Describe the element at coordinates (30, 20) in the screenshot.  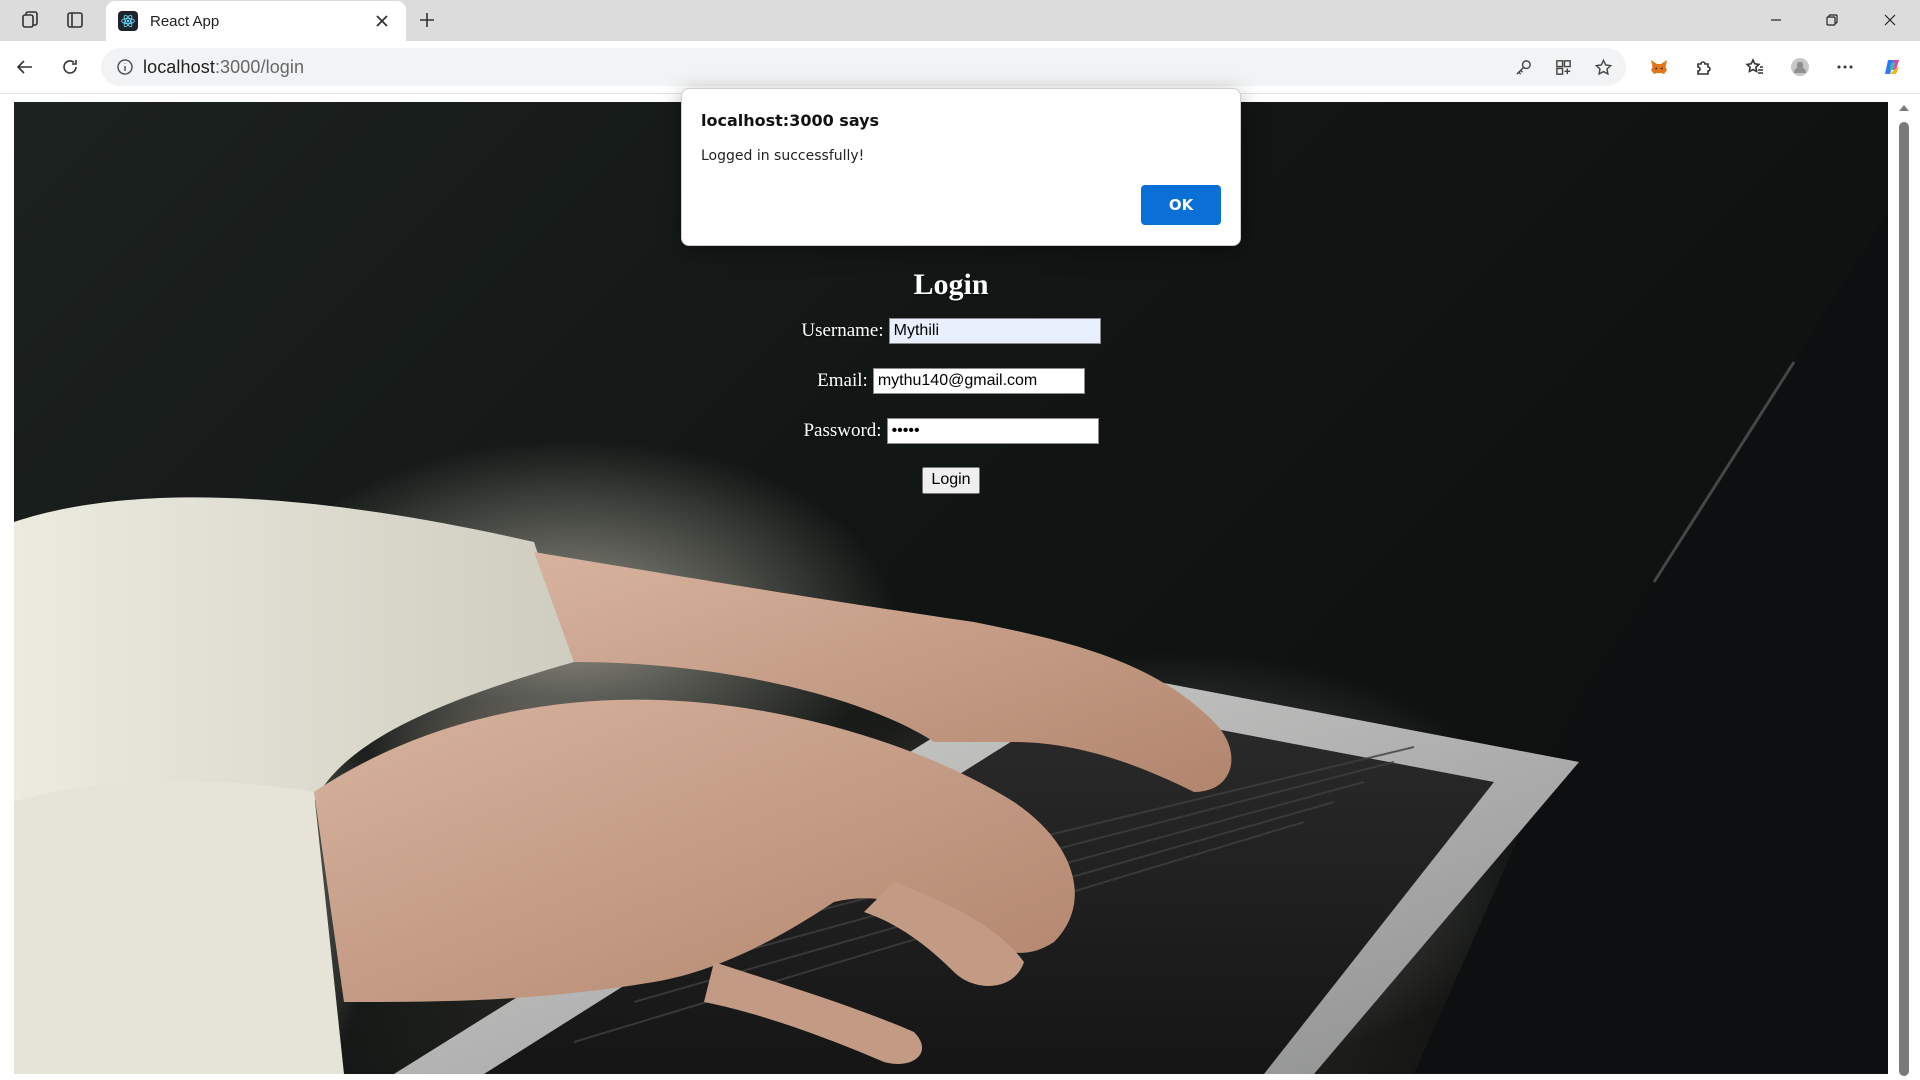
I see `workspaces-icon` at that location.